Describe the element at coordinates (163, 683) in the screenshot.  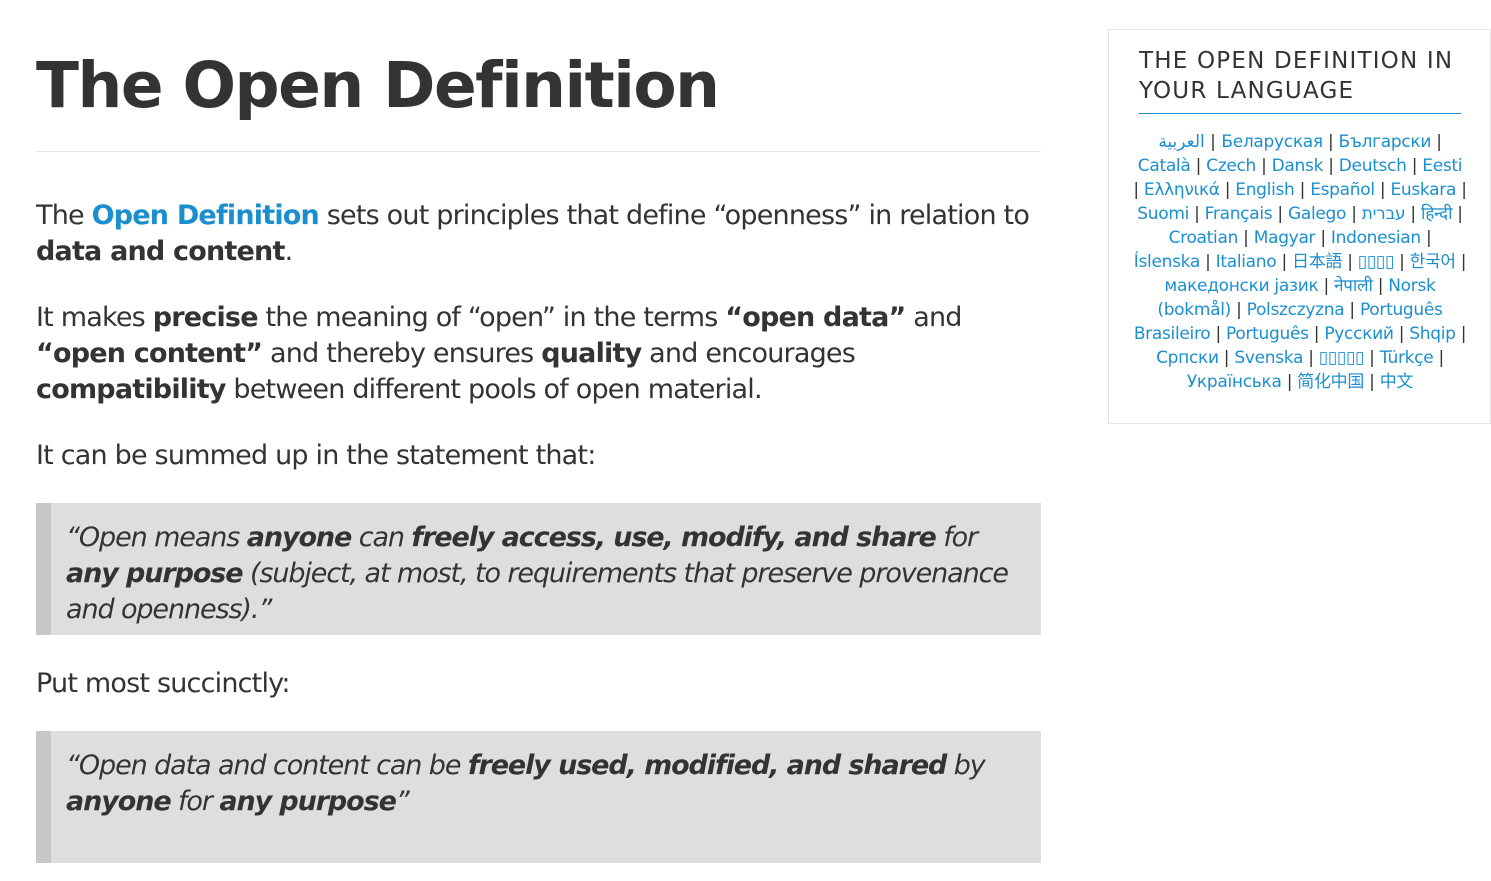
I see `succinct-lead-paragraph: Put most succinctly:` at that location.